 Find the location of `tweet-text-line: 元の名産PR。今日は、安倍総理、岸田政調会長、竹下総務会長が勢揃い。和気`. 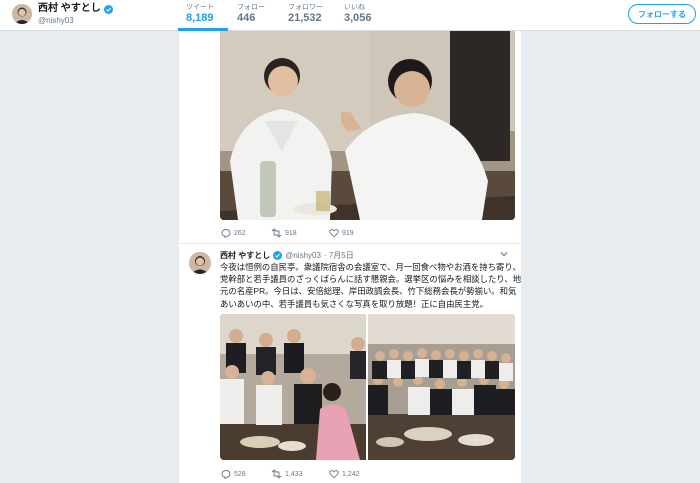

tweet-text-line: 元の名産PR。今日は、安倍総理、岸田政調会長、竹下総務会長が勢揃い。和気 is located at coordinates (368, 291).